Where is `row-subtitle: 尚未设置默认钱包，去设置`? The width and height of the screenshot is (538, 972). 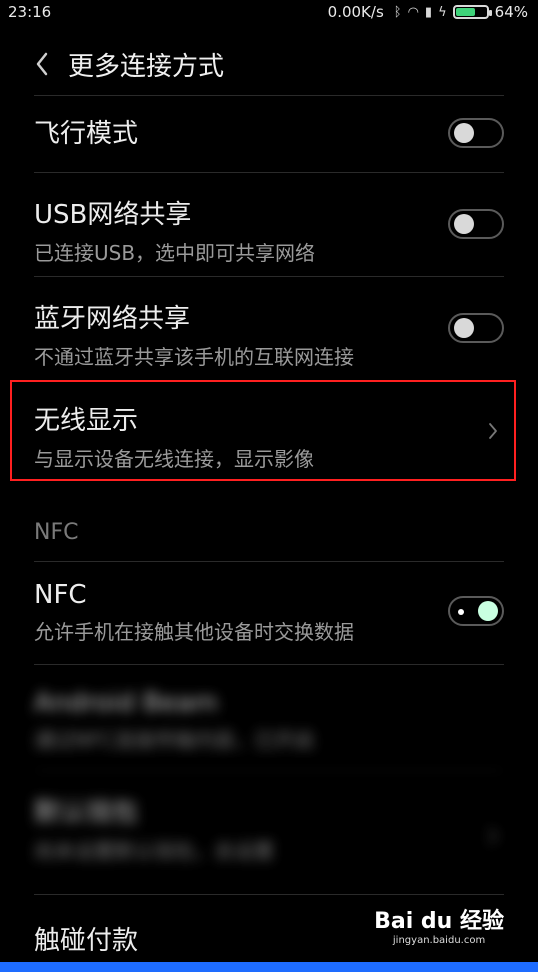
row-subtitle: 尚未设置默认钱包，去设置 is located at coordinates (154, 851).